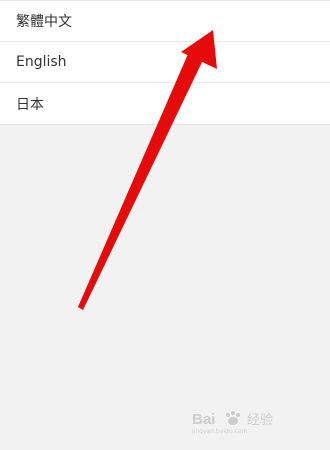  Describe the element at coordinates (260, 420) in the screenshot. I see `svg-text: 经验` at that location.